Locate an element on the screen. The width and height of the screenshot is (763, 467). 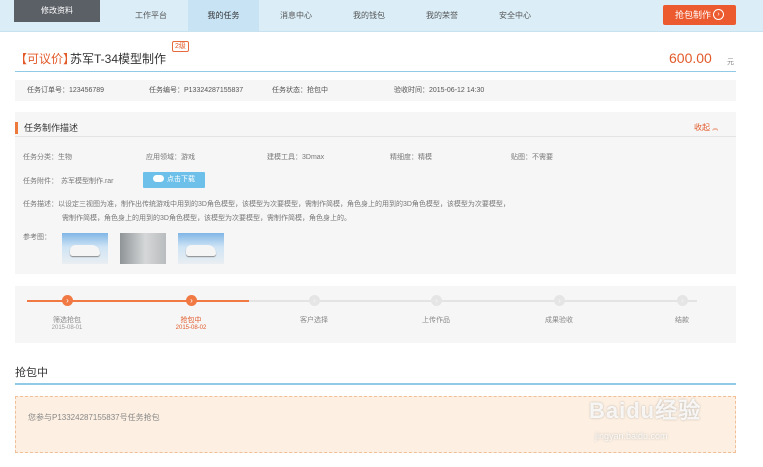
reference-label: 参考图： is located at coordinates (37, 237).